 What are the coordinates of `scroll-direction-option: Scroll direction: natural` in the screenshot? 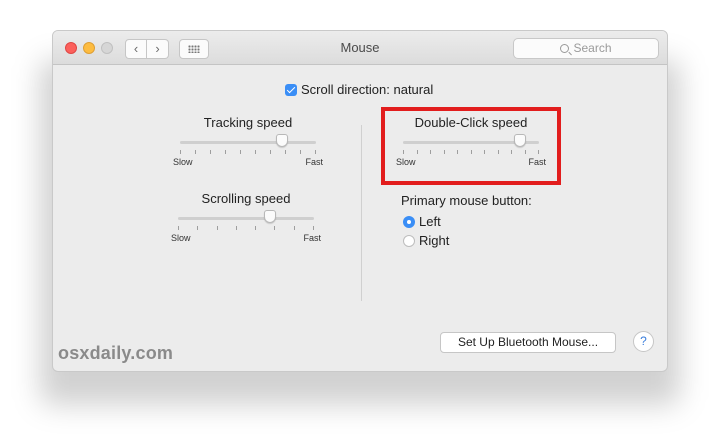 It's located at (359, 89).